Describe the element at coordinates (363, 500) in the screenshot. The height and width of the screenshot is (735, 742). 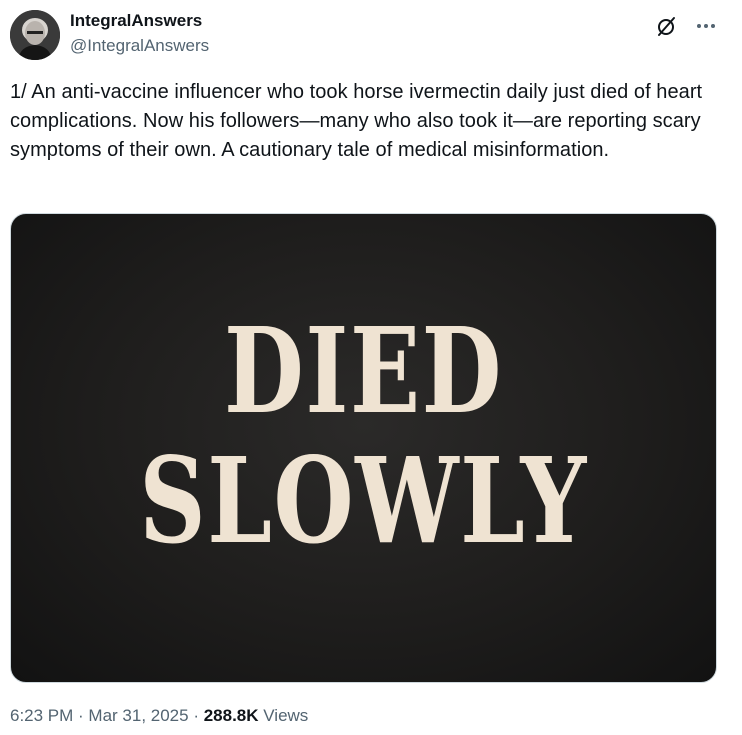
I see `media-text-line2: SLOWLY` at that location.